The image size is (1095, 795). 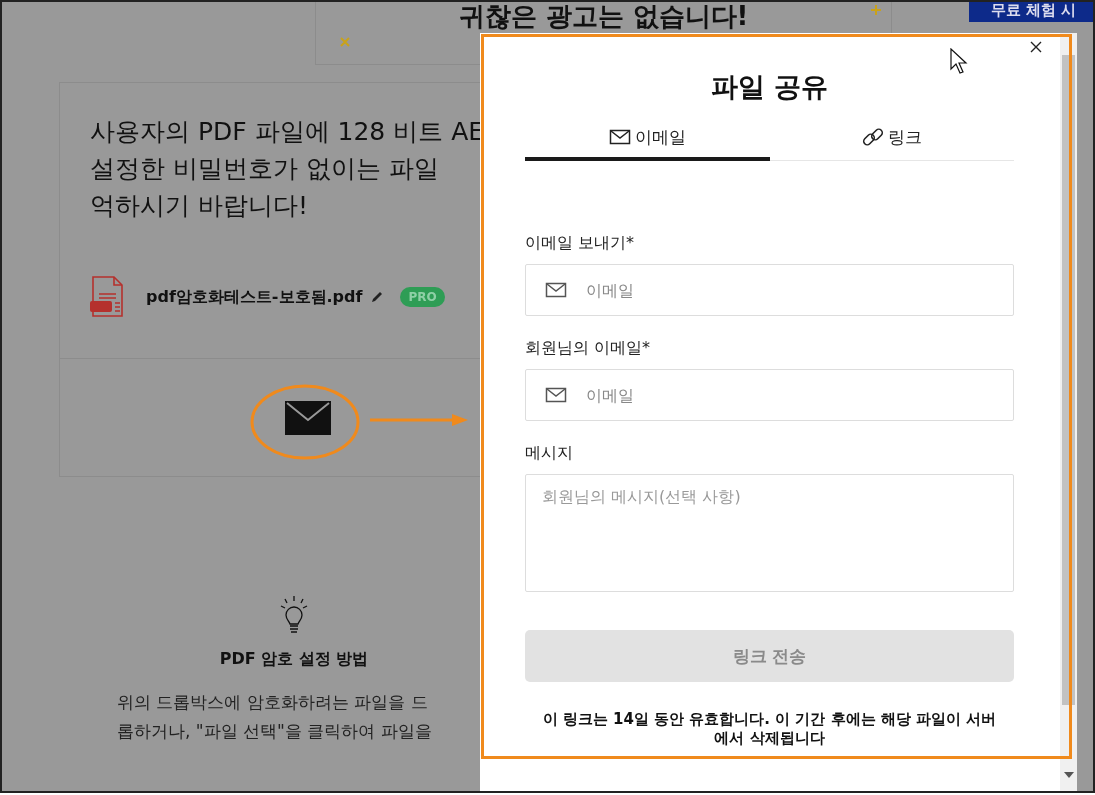 I want to click on free-trial-button: 무료 체험 시, so click(x=1031, y=12).